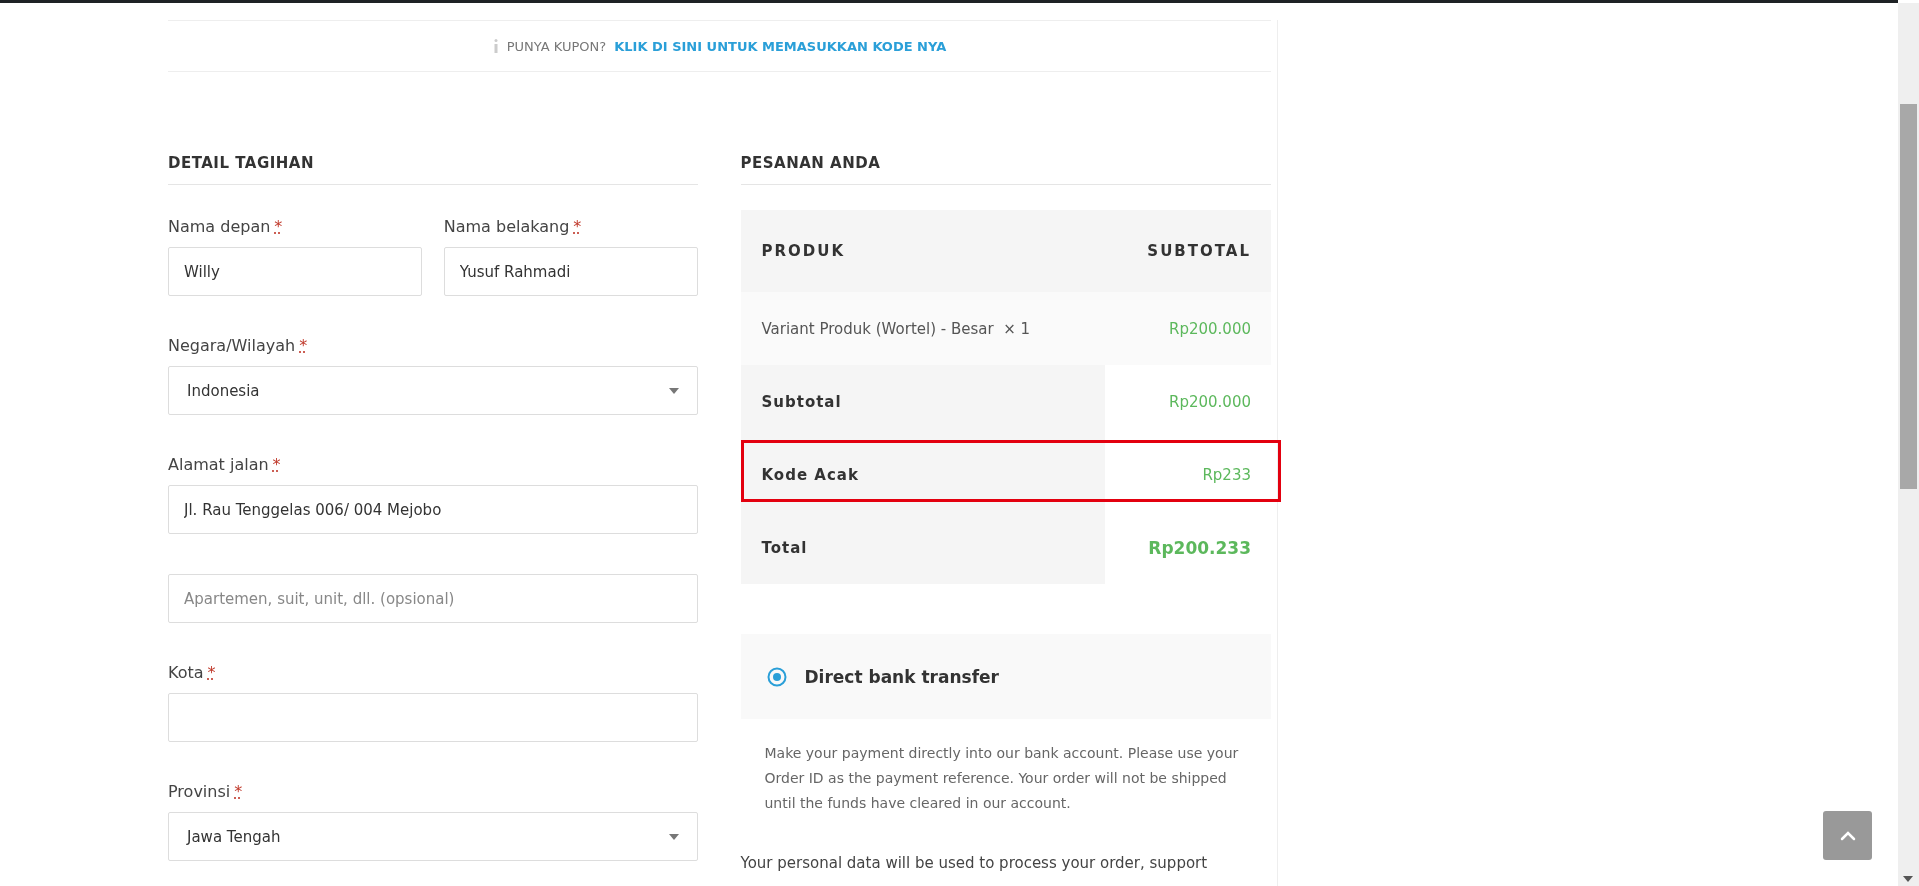 Image resolution: width=1919 pixels, height=886 pixels. What do you see at coordinates (1005, 676) in the screenshot?
I see `payment-option: Direct bank transfer` at bounding box center [1005, 676].